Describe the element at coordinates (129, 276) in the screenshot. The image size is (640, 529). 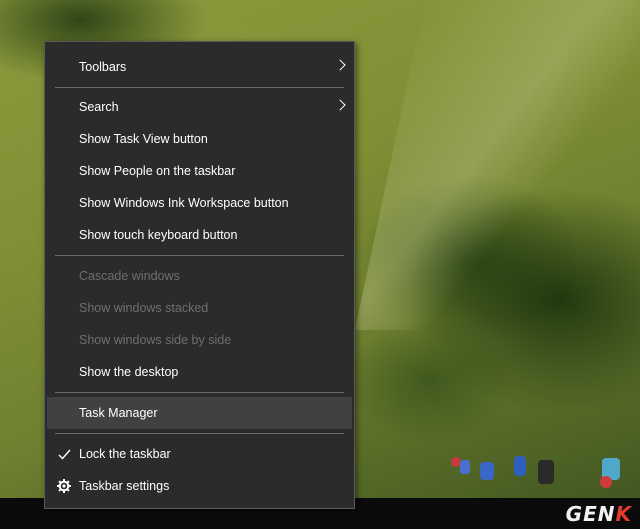
I see `menu-item-label: Cascade windows` at that location.